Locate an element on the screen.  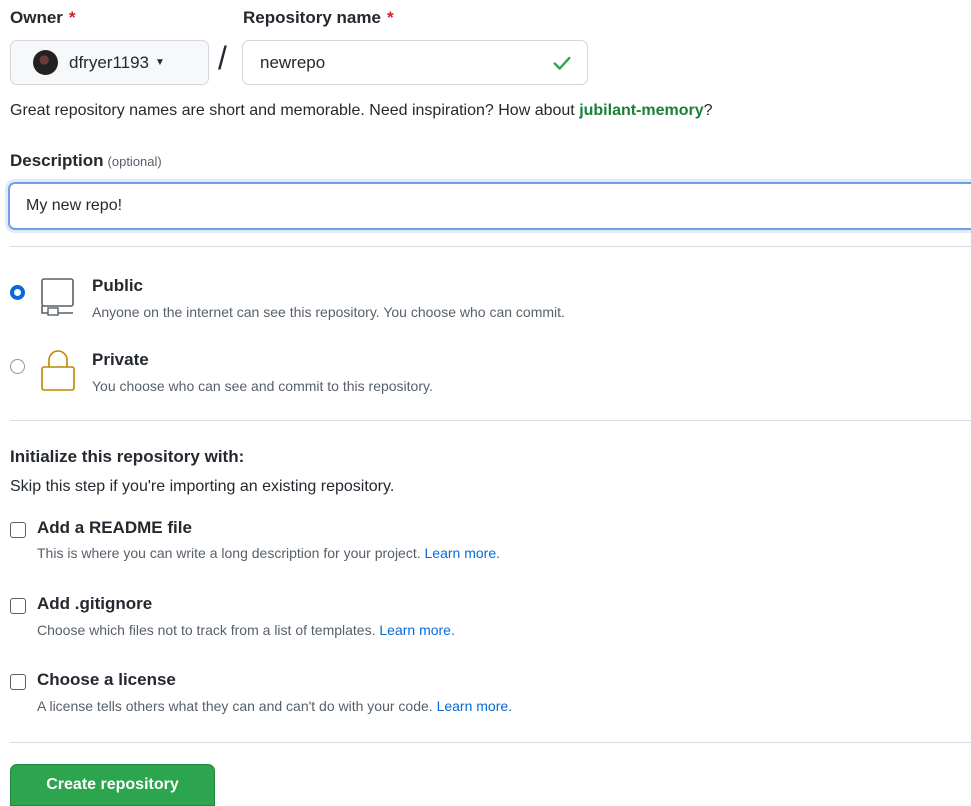
gitignore-learn-more-link: Learn more. is located at coordinates (416, 630).